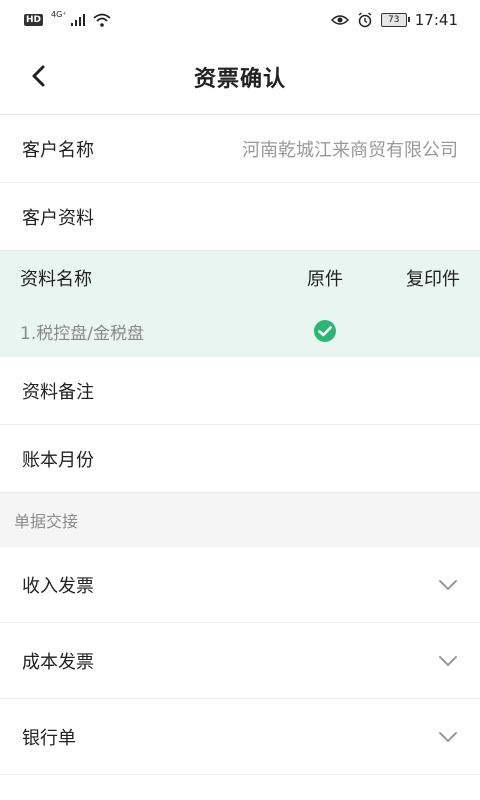 The height and width of the screenshot is (800, 480). I want to click on header: 资票确认, so click(240, 77).